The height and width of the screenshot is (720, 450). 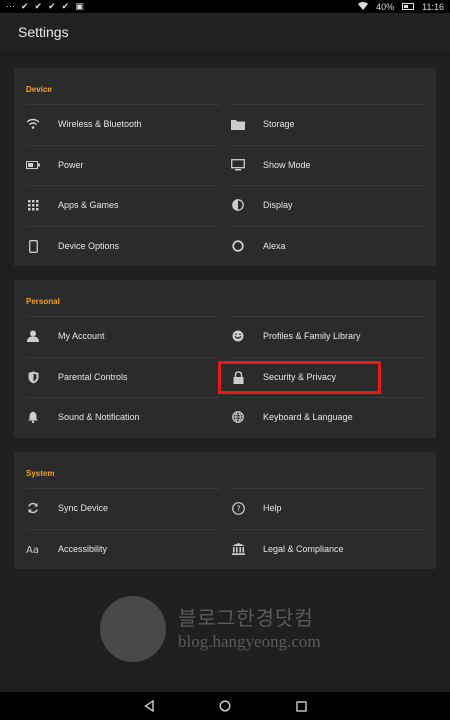 I want to click on sidebar-item-wireless-bluetooth: Wireless & Bluetooth, so click(x=116, y=124).